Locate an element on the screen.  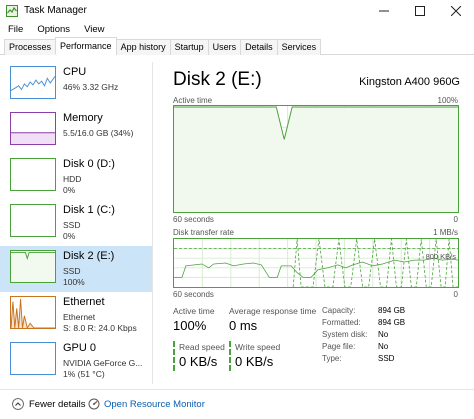
property-formatted-value: 894 GB is located at coordinates (392, 322).